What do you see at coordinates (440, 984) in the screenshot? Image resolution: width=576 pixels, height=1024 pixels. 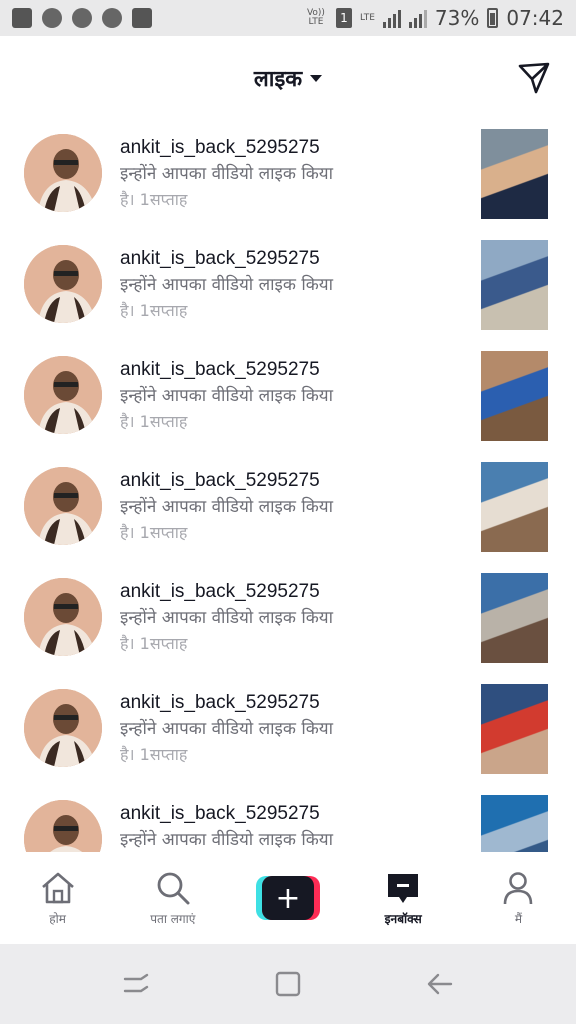 I see `back-icon` at bounding box center [440, 984].